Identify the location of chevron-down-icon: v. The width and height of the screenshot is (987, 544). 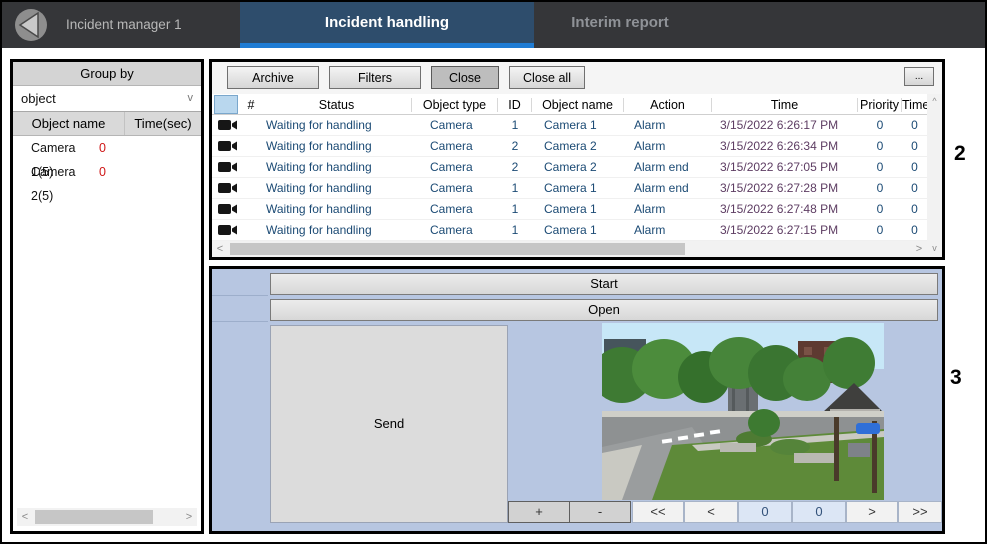
(190, 98).